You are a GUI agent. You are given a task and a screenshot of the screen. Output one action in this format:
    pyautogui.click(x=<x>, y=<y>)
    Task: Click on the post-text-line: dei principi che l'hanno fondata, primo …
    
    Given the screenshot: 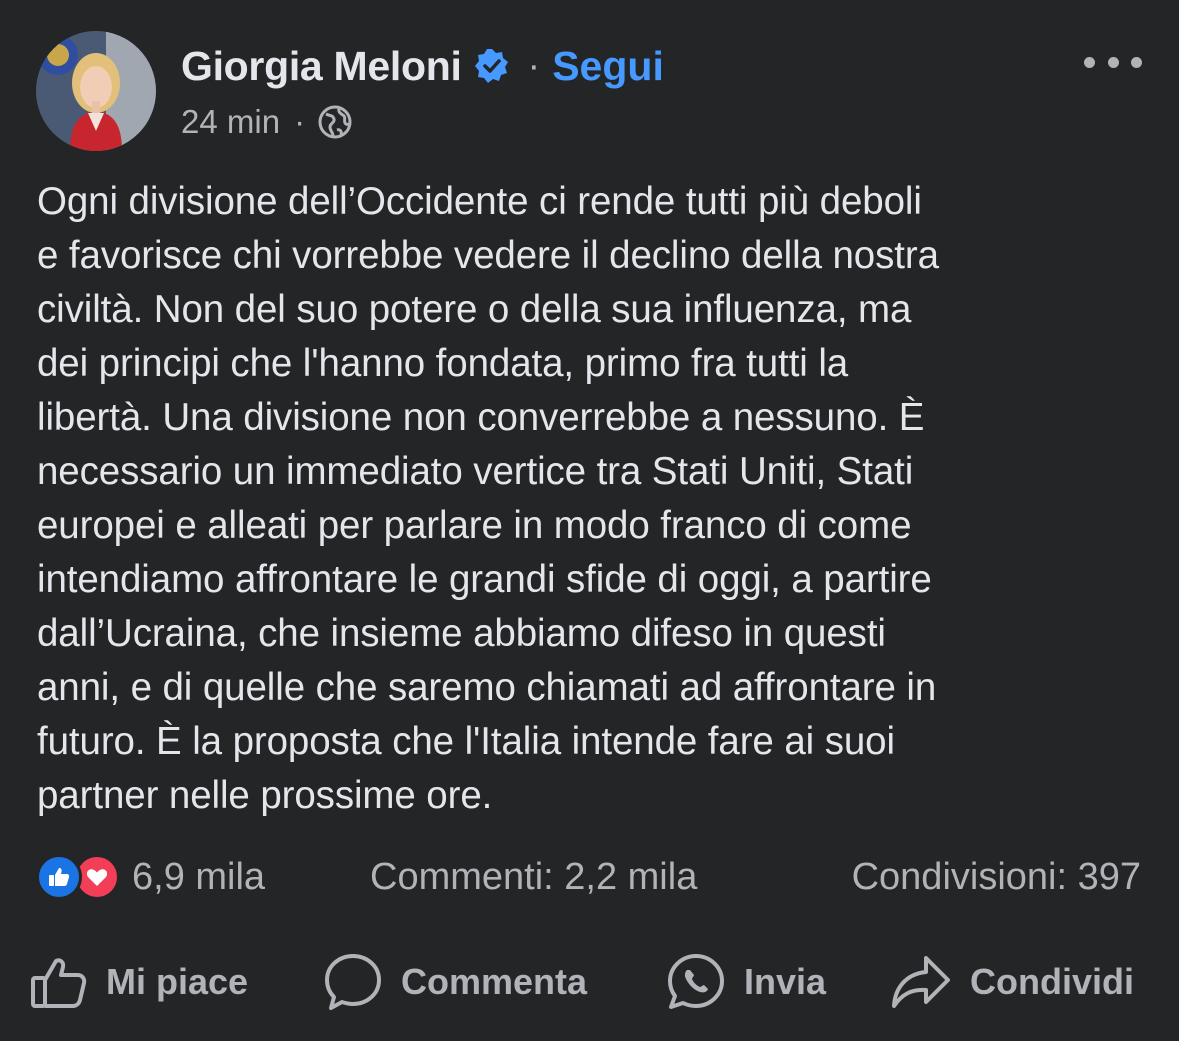 What is the action you would take?
    pyautogui.click(x=443, y=363)
    